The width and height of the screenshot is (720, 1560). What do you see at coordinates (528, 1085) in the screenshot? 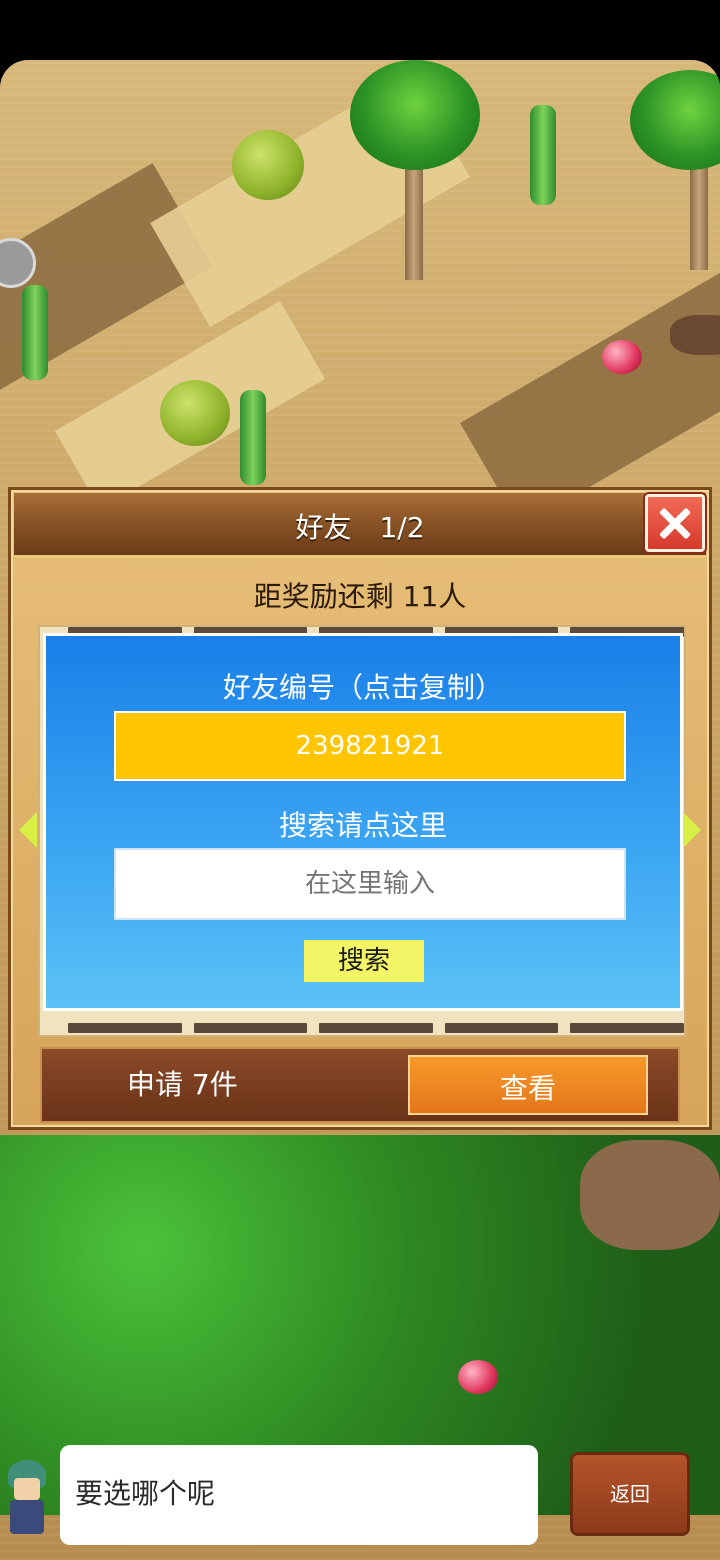
I see `view-button: 查看` at bounding box center [528, 1085].